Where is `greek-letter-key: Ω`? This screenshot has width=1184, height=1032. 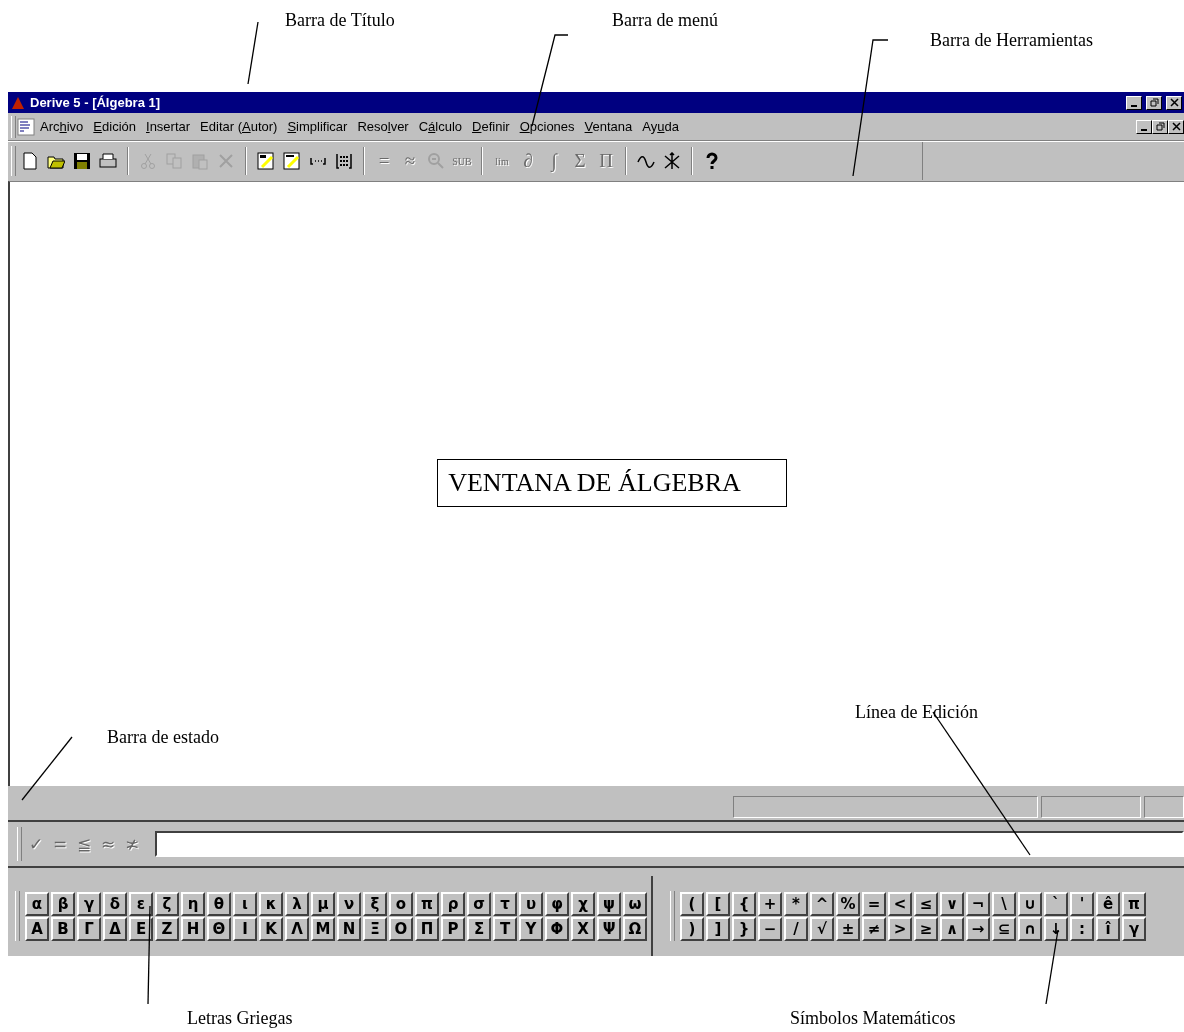
greek-letter-key: Ω is located at coordinates (635, 928).